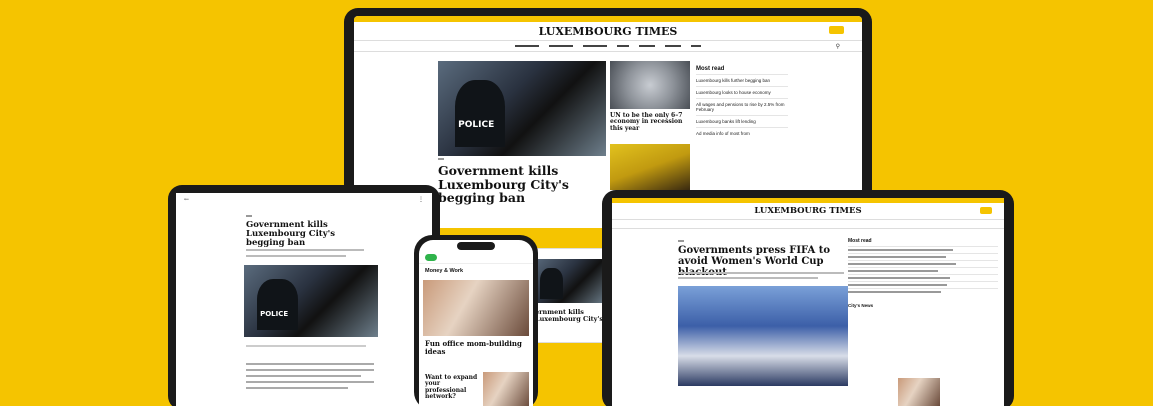 The image size is (1153, 406). I want to click on city-news-thumb, so click(919, 392).